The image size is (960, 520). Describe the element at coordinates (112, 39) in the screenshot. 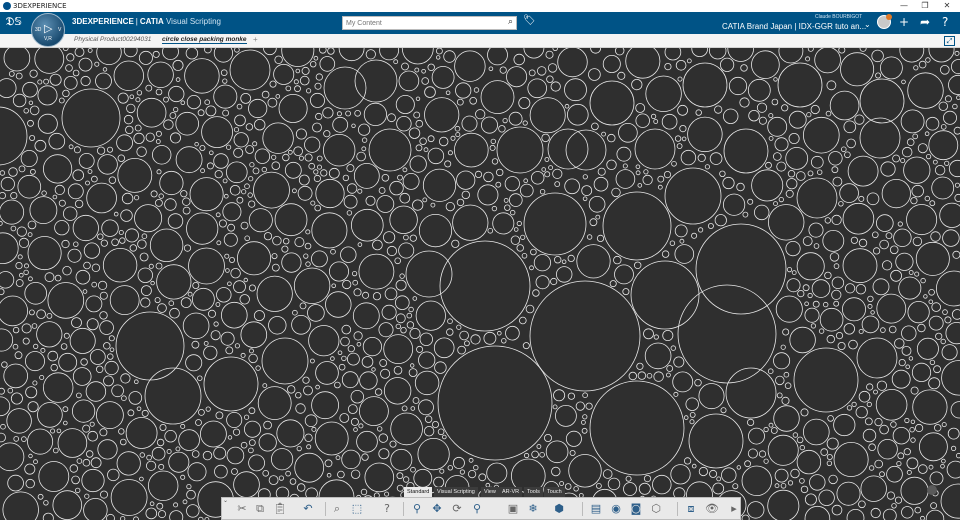

I see `tab-physical-product: Physical Product00294031` at that location.